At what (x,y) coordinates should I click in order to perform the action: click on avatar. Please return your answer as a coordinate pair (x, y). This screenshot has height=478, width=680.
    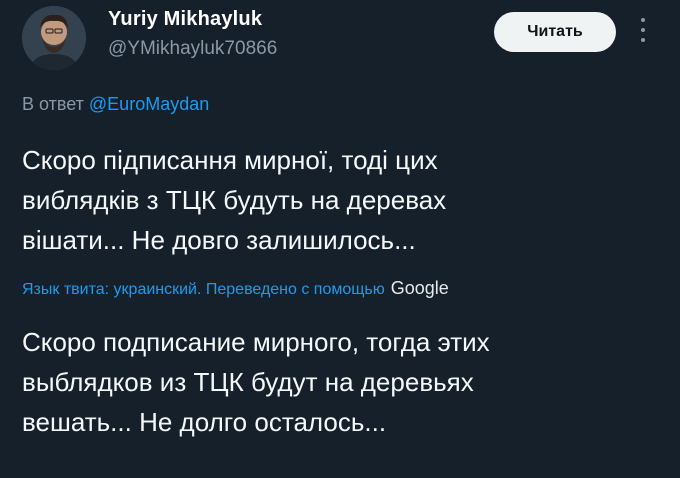
    Looking at the image, I should click on (54, 38).